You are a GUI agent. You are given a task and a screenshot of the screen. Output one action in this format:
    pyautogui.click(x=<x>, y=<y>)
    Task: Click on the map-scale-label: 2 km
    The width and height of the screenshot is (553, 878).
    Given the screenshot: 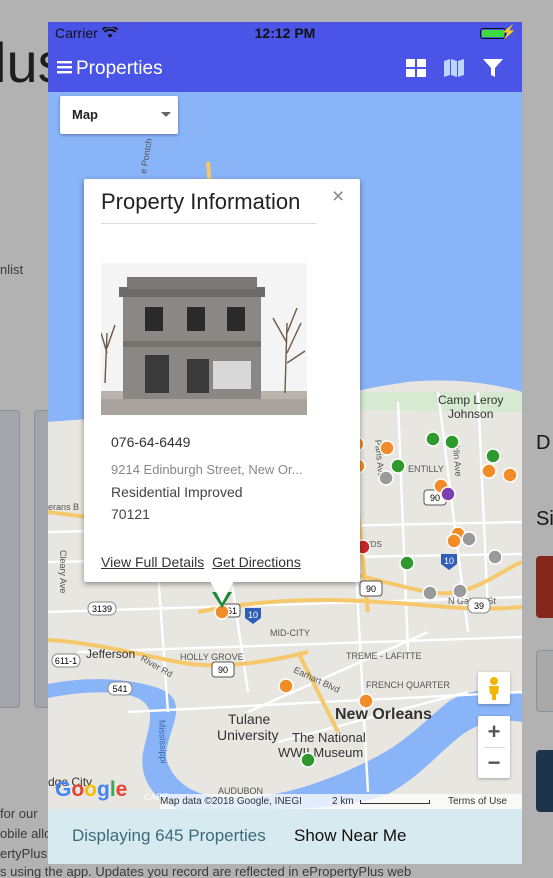 What is the action you would take?
    pyautogui.click(x=343, y=801)
    